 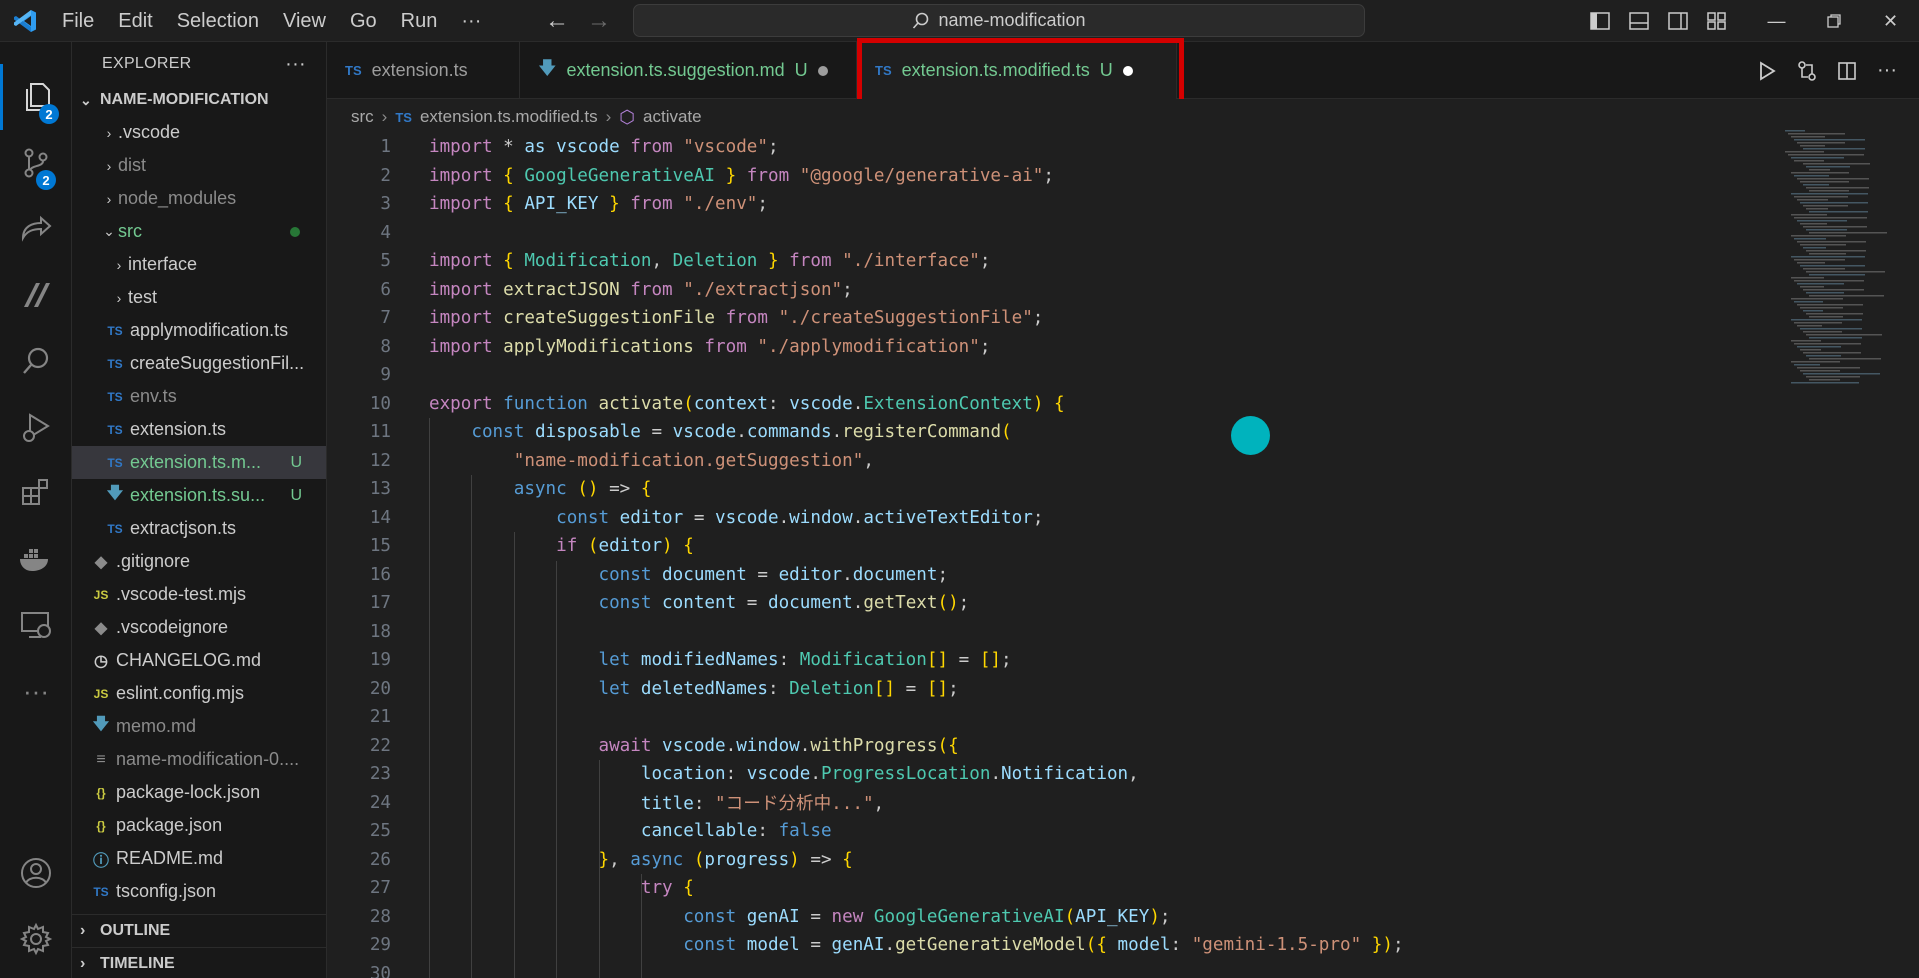 I want to click on code-line: 30, so click(x=1052, y=969).